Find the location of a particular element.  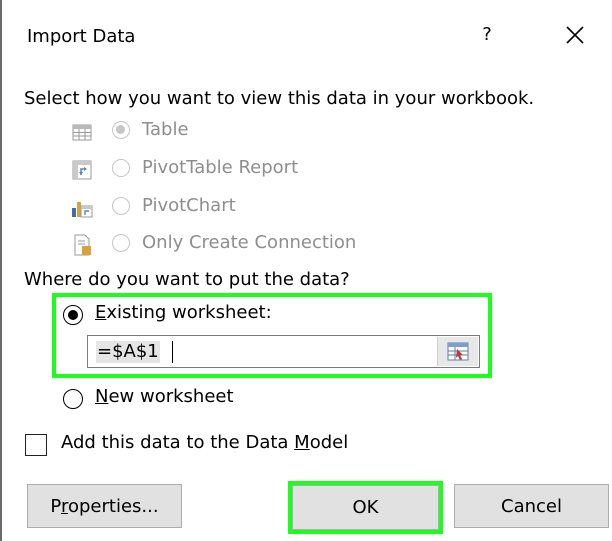

location-prompt: Where do you want to put the data? is located at coordinates (187, 279).